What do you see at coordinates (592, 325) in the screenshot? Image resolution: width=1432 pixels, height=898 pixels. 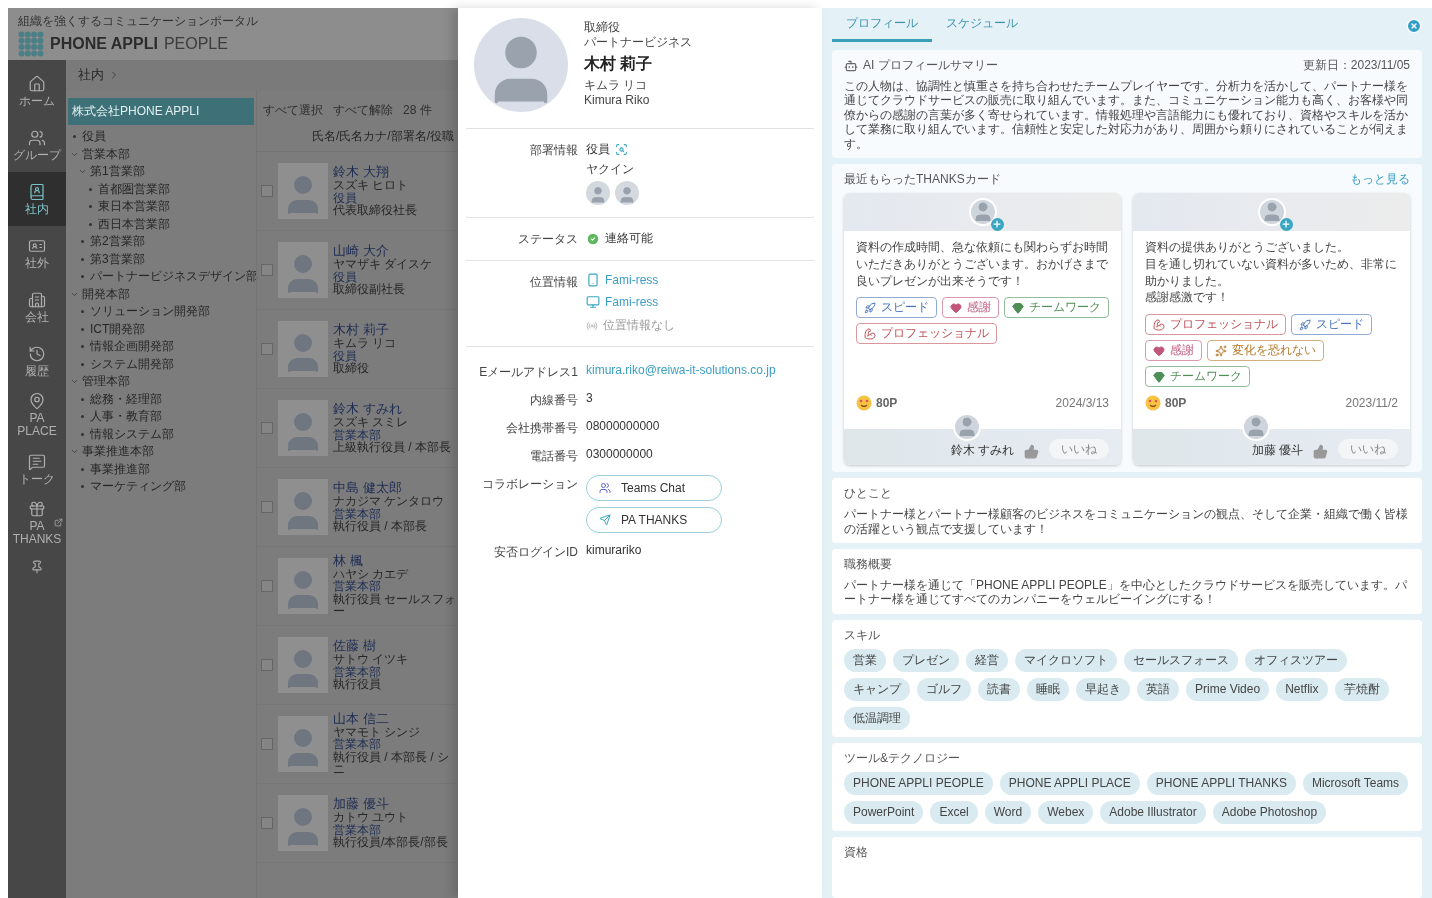 I see `signal-icon` at bounding box center [592, 325].